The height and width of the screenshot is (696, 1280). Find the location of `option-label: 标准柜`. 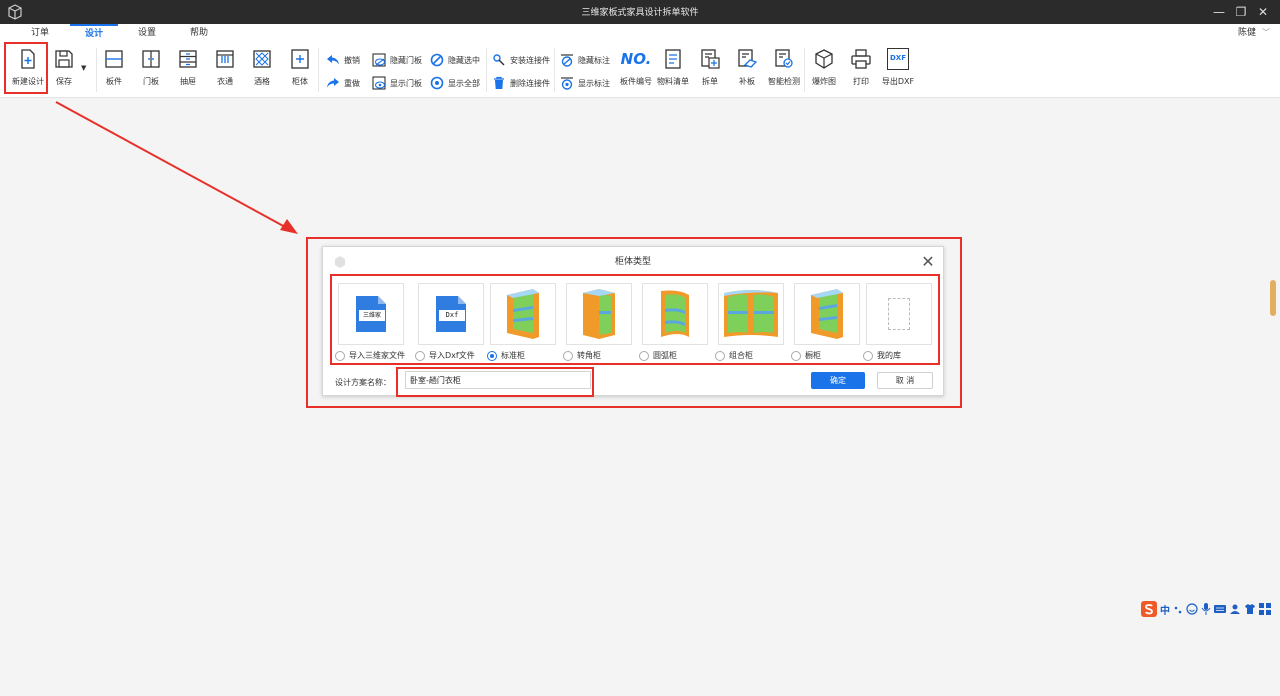

option-label: 标准柜 is located at coordinates (513, 355).